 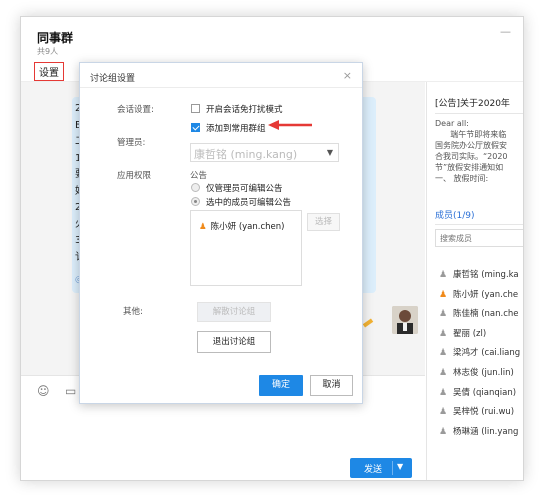 I want to click on settings-link: 设置, so click(x=49, y=71).